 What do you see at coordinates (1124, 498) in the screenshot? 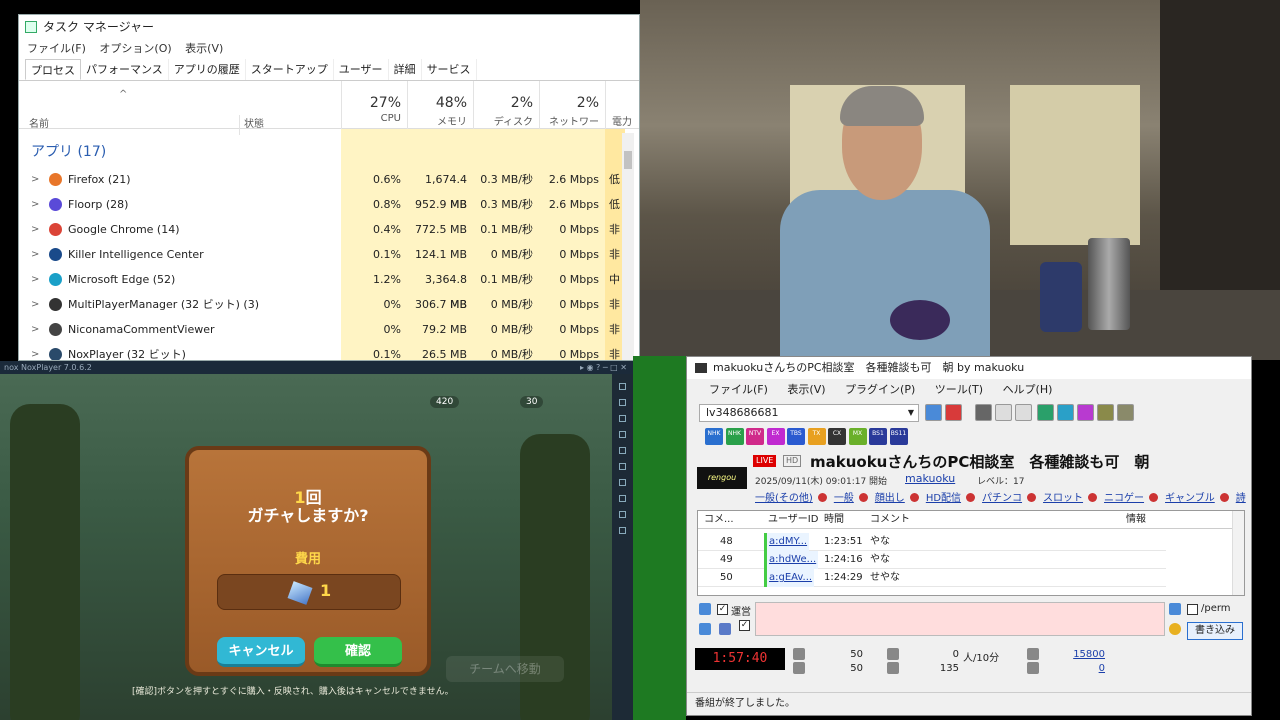
I see `category-tag: ニコゲー` at bounding box center [1124, 498].